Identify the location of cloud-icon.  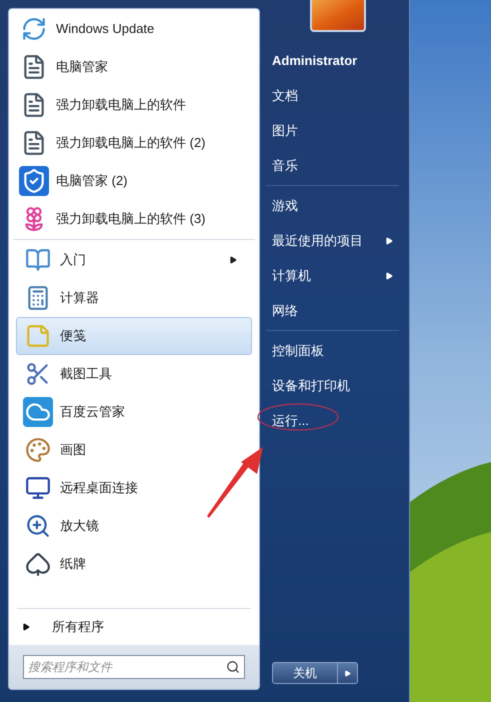
(38, 412).